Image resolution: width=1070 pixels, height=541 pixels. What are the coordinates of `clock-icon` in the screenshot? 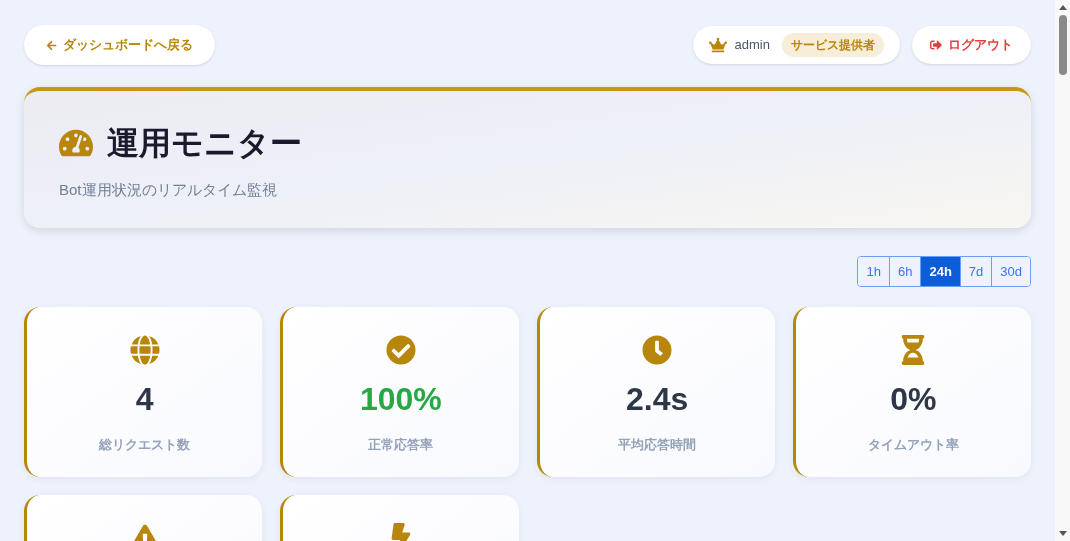 It's located at (657, 350).